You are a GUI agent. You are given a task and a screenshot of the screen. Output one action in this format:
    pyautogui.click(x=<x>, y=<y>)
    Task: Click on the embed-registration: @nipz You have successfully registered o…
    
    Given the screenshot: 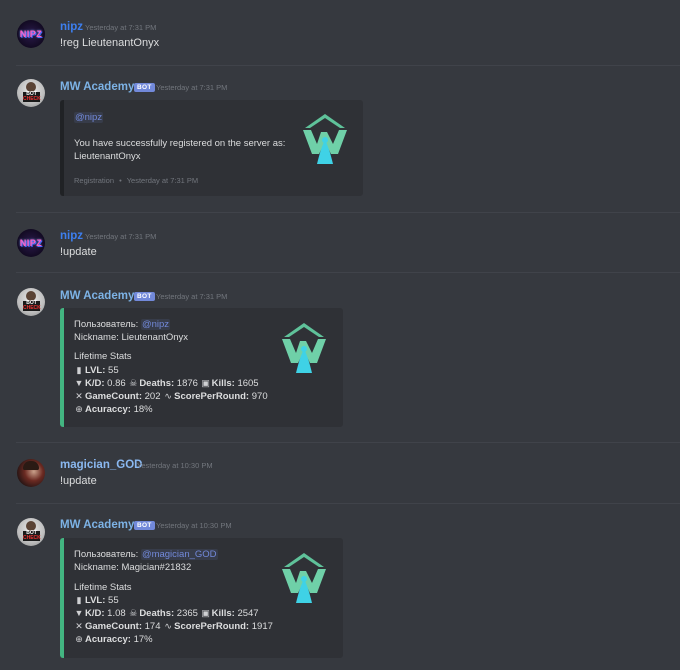 What is the action you would take?
    pyautogui.click(x=211, y=148)
    